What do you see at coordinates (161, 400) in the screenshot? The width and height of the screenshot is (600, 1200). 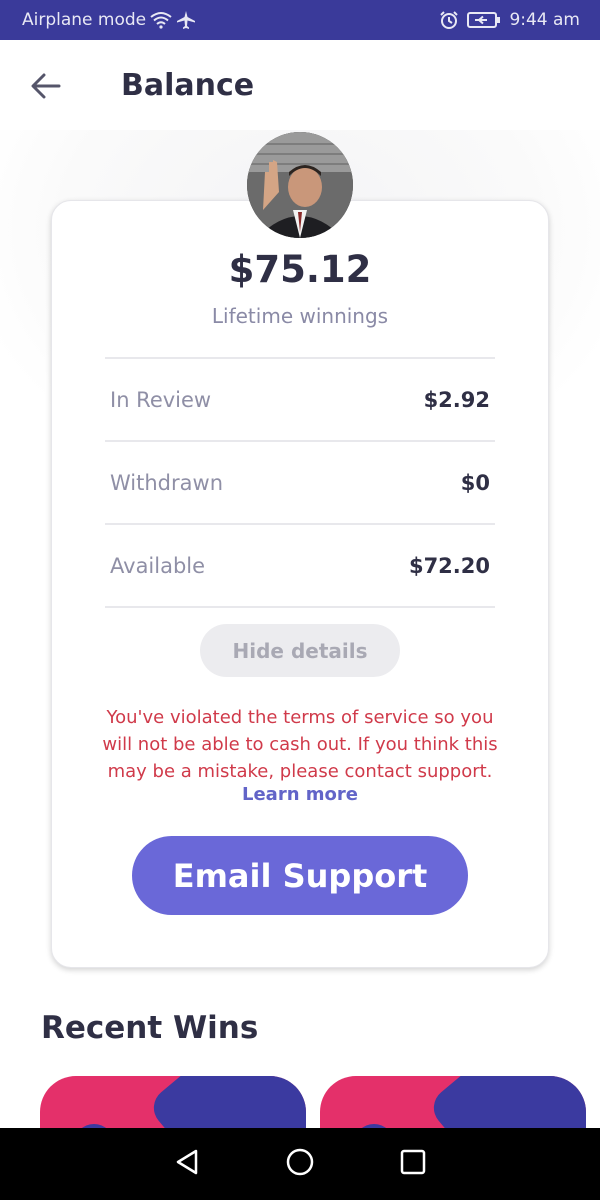 I see `detail-label: In Review` at bounding box center [161, 400].